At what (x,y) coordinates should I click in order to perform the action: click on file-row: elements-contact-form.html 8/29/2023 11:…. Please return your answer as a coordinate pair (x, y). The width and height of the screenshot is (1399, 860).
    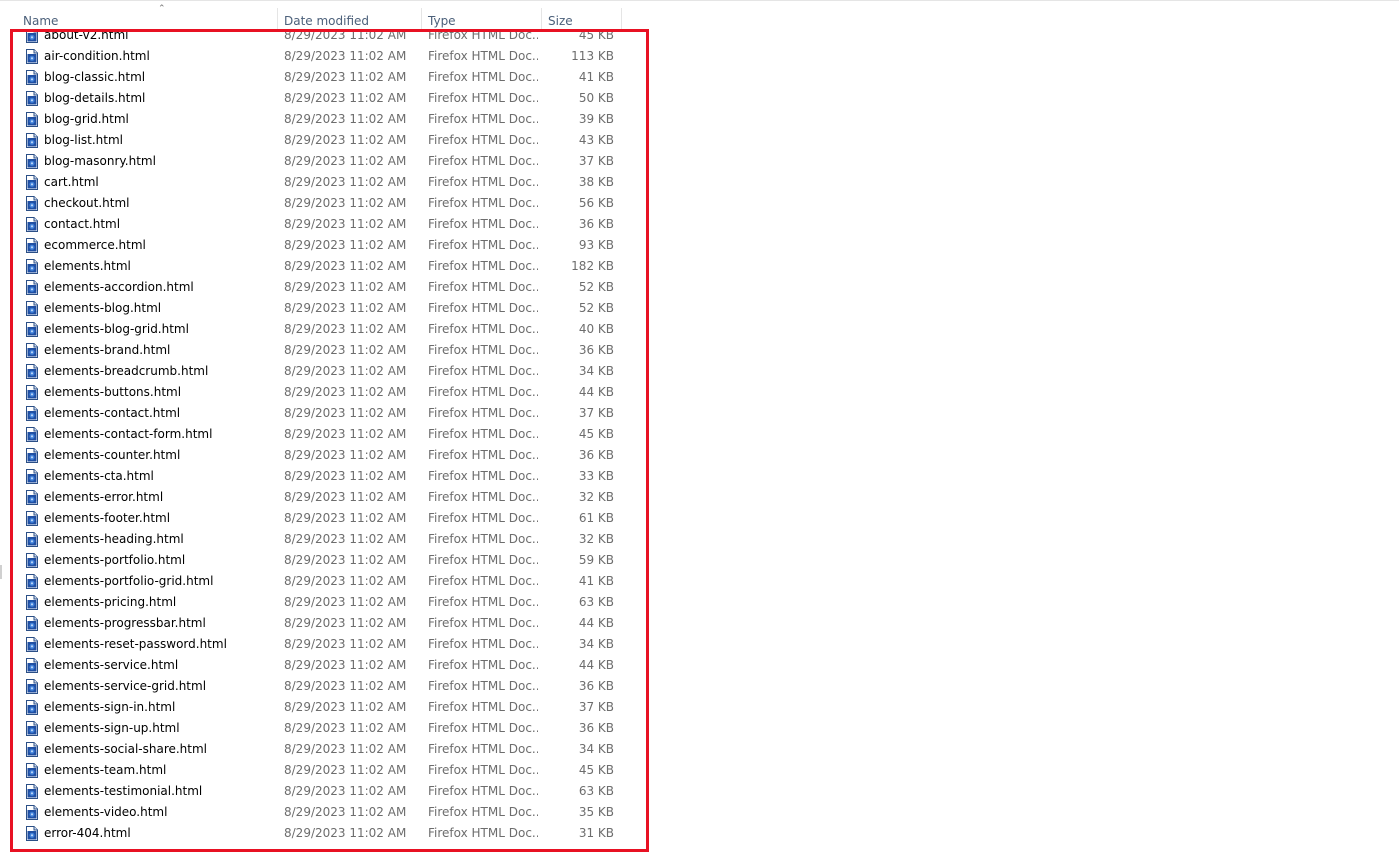
    Looking at the image, I should click on (325, 434).